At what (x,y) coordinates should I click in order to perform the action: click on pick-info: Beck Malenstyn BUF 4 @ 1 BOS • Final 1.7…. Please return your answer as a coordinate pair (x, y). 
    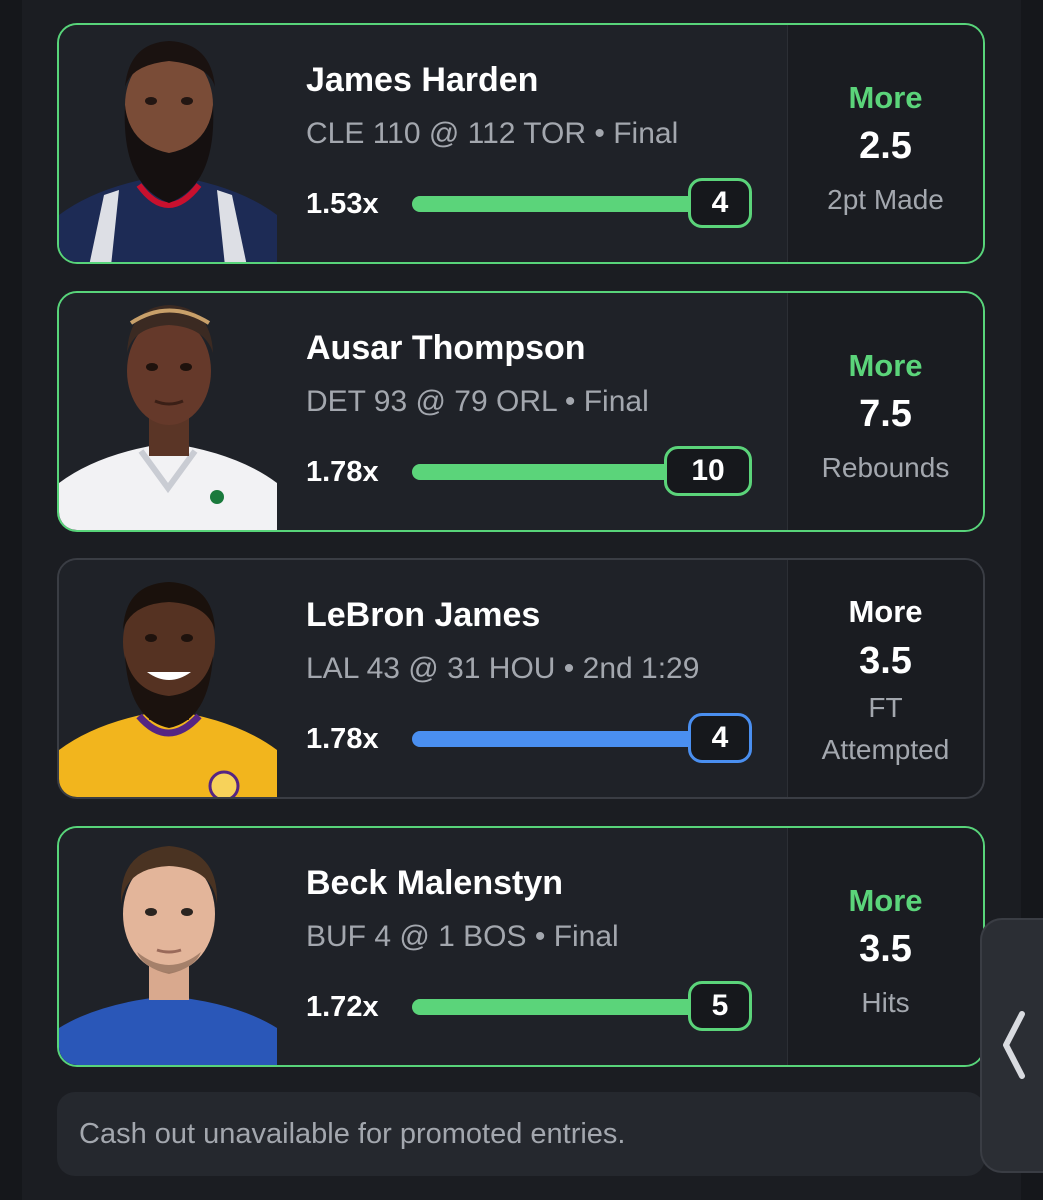
    Looking at the image, I should click on (546, 946).